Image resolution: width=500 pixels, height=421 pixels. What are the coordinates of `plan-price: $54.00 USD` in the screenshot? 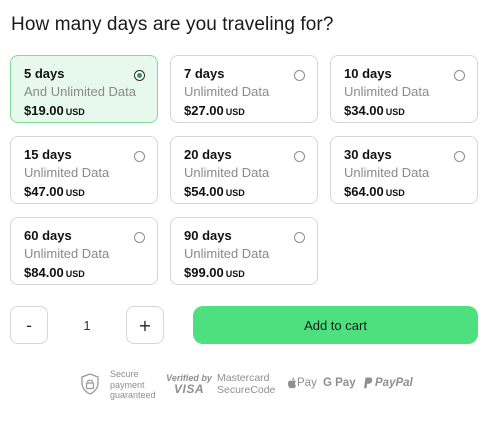 It's located at (214, 191).